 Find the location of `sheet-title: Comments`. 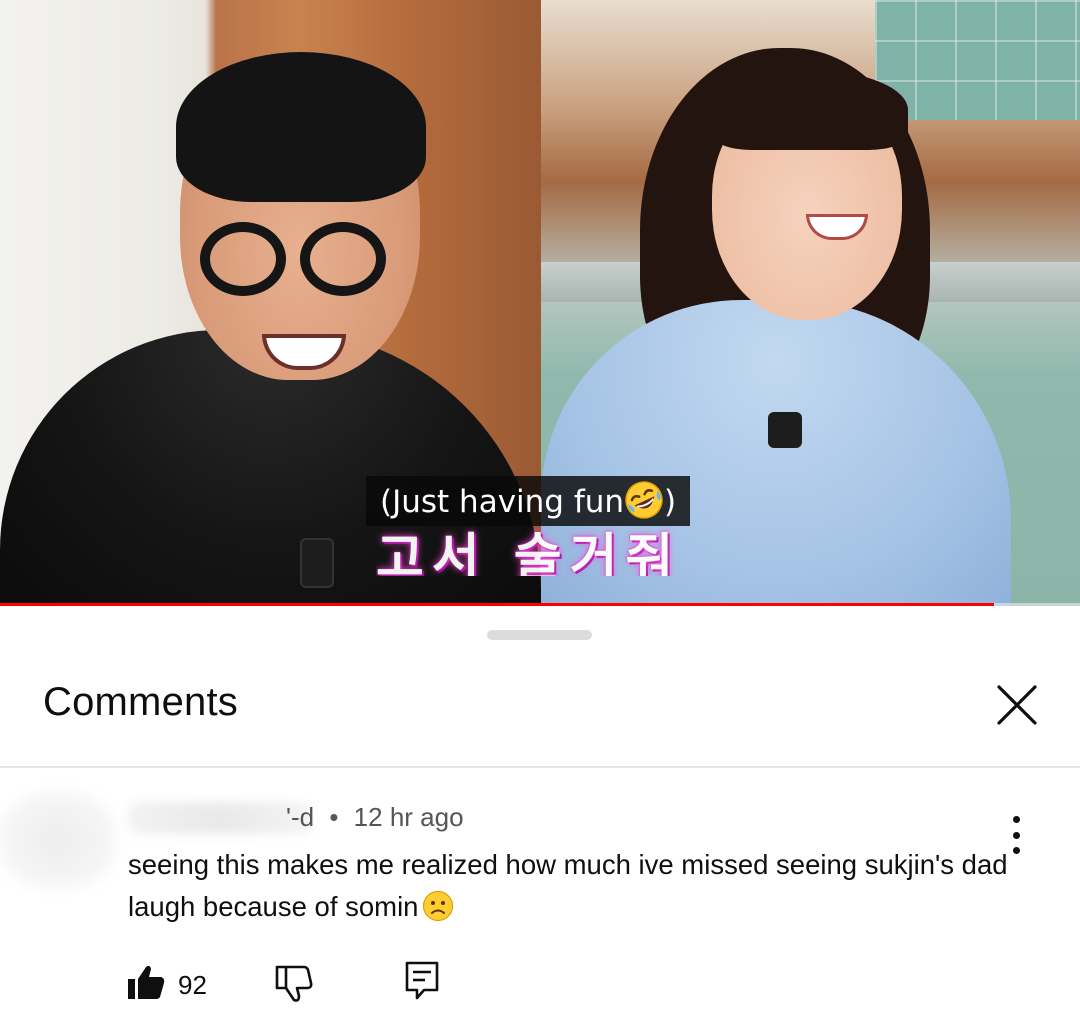

sheet-title: Comments is located at coordinates (140, 702).